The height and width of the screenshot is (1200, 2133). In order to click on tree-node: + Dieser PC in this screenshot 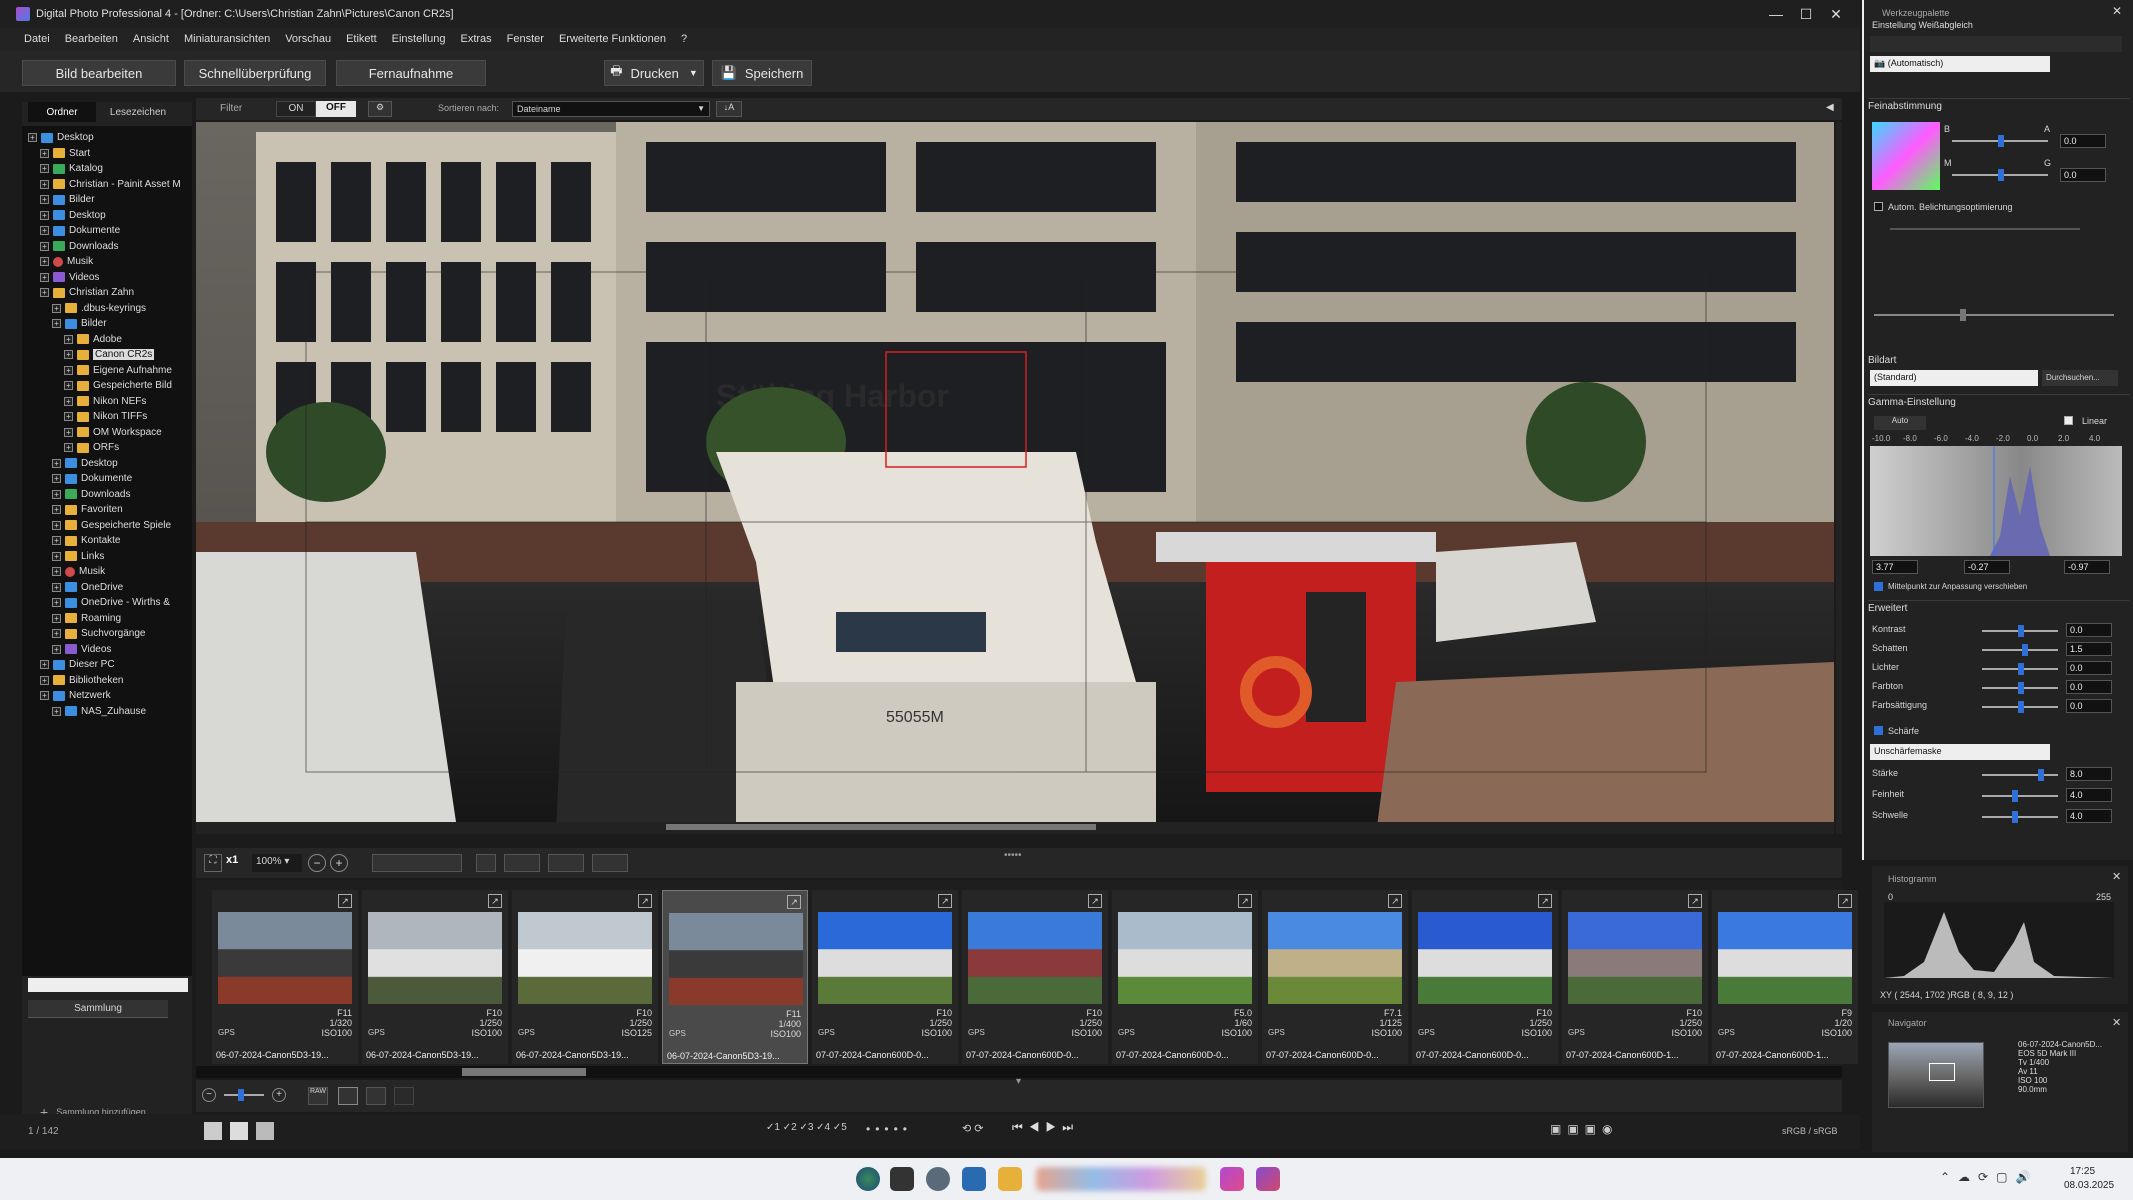, I will do `click(77, 664)`.